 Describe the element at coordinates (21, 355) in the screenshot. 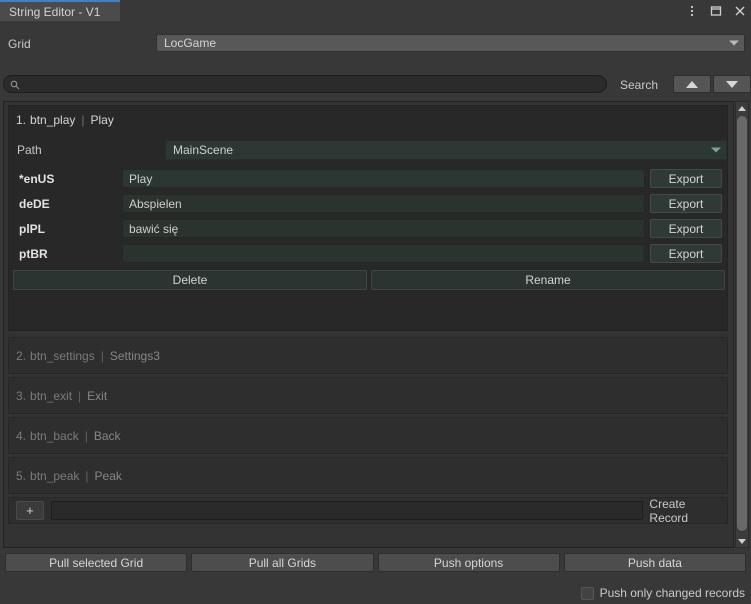

I see `record-index: 2.` at that location.